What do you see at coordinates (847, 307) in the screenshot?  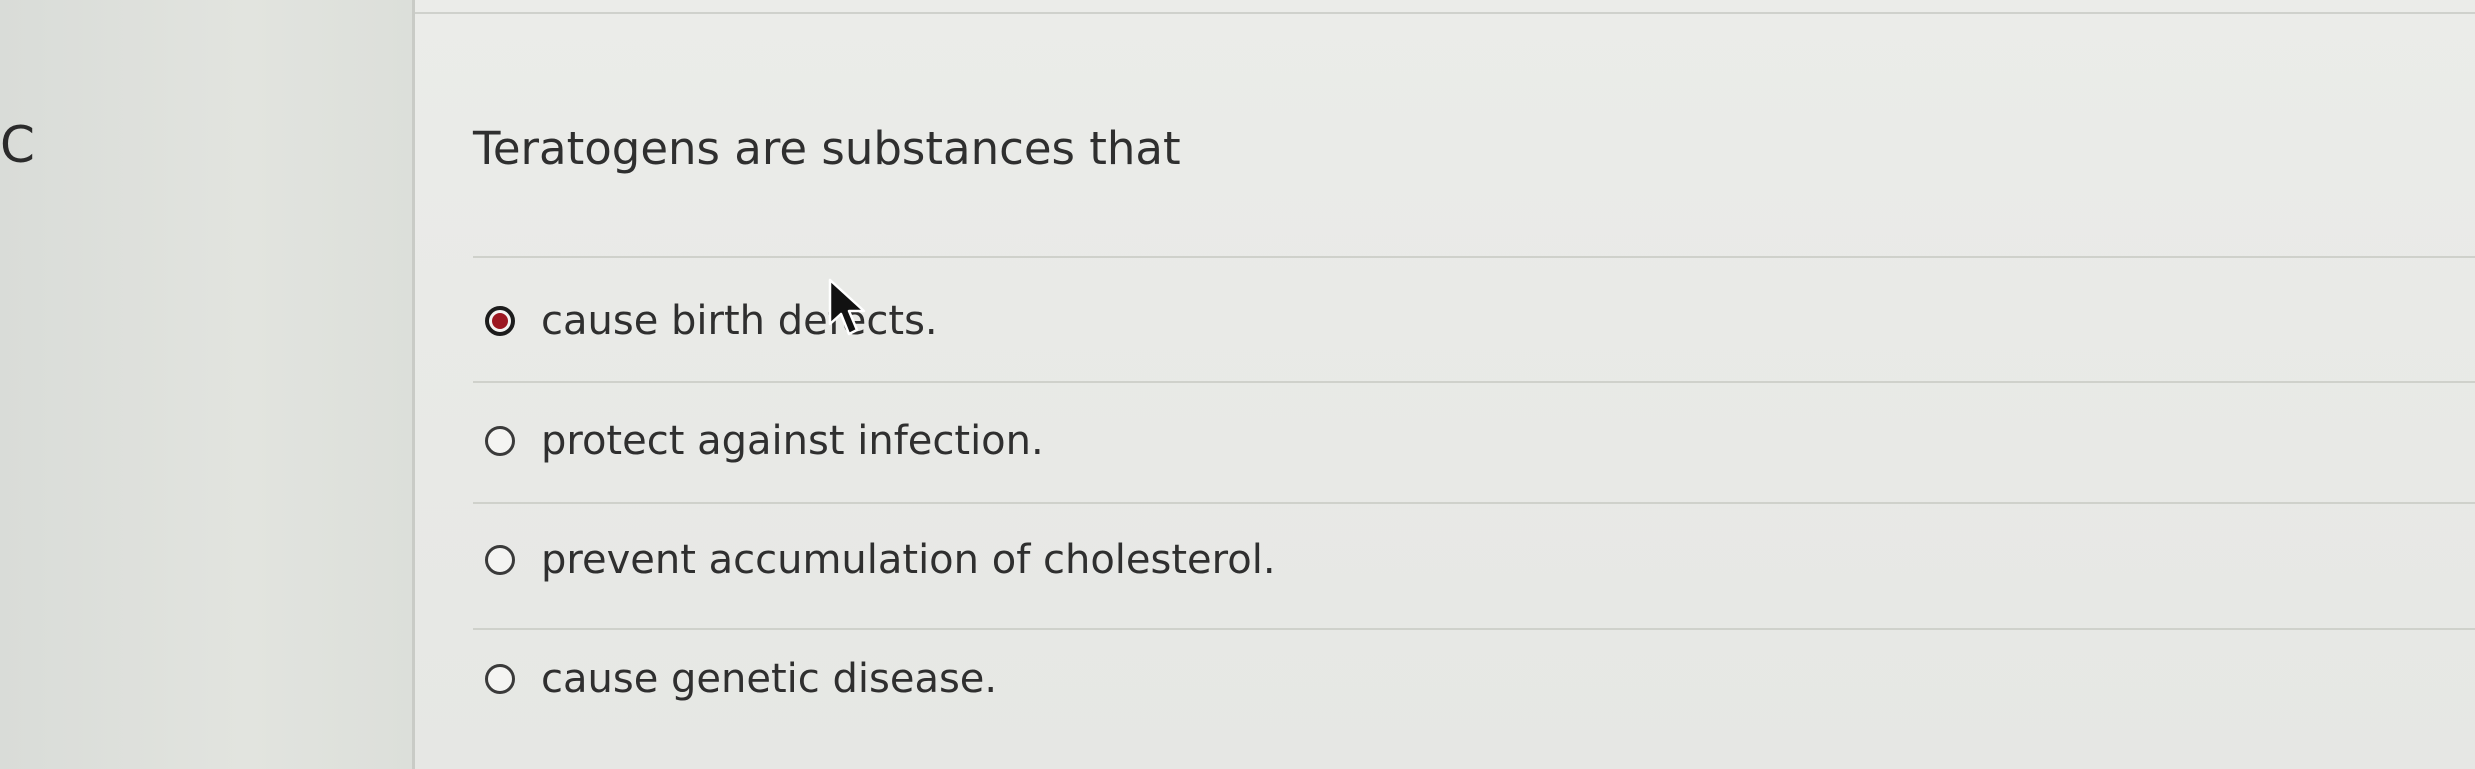 I see `mouse-pointer-icon` at bounding box center [847, 307].